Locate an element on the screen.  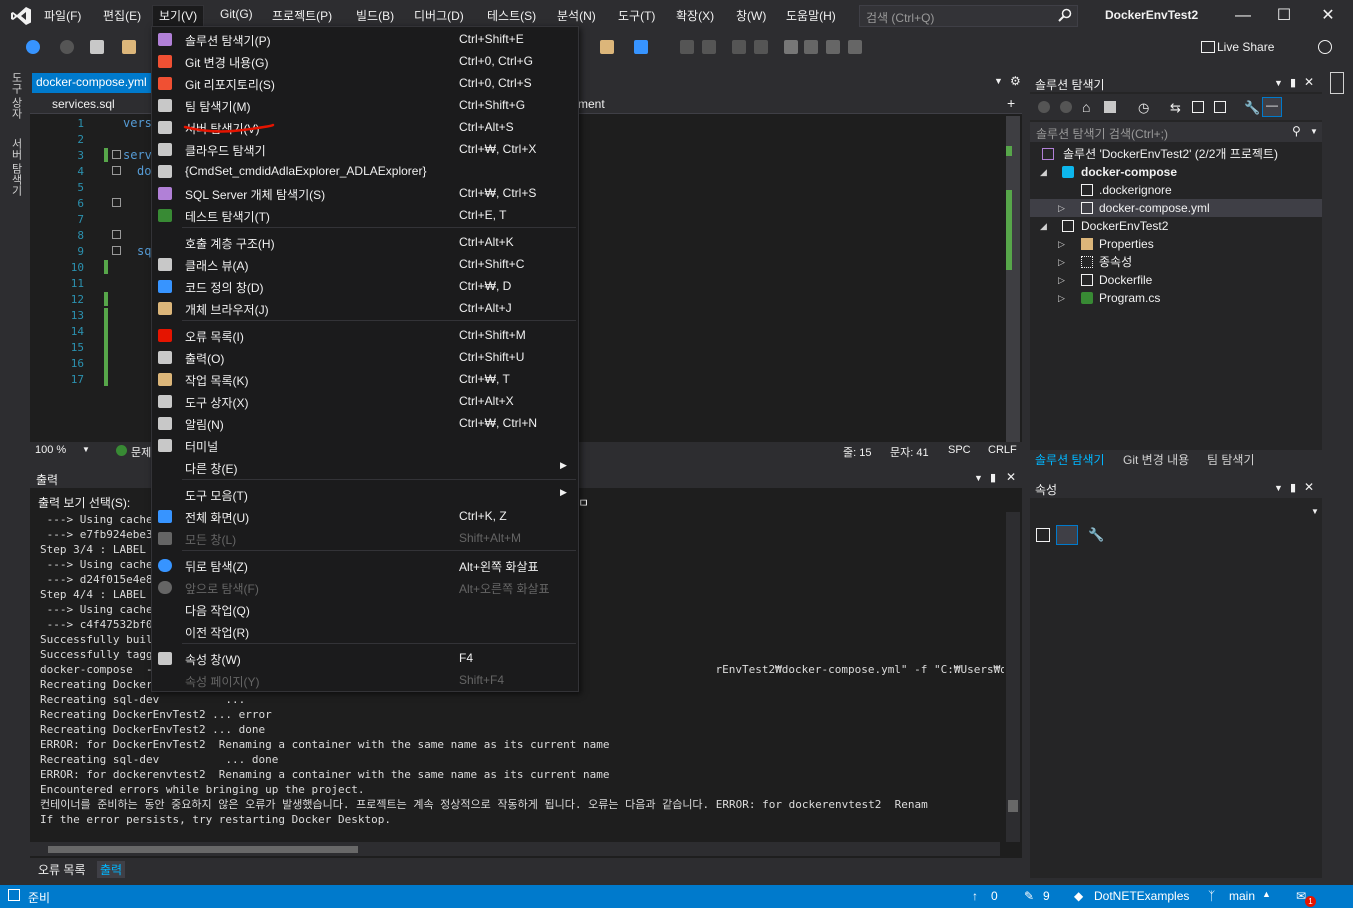
branch-up-icon: ▲ is located at coordinates (1266, 894).